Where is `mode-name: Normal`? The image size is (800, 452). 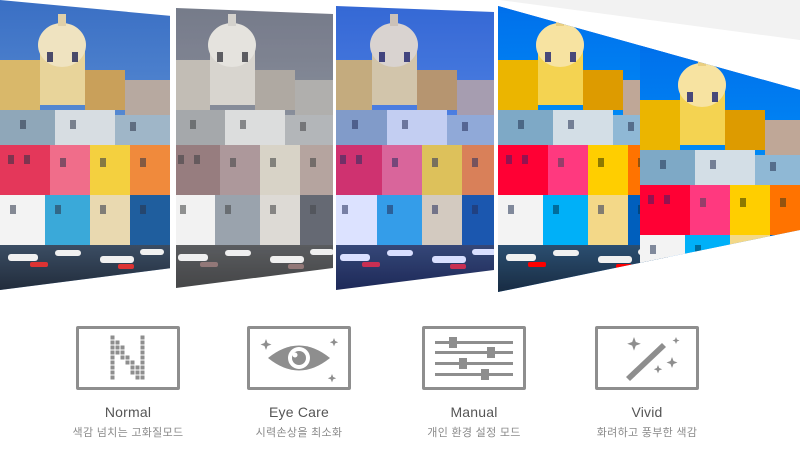
mode-name: Normal is located at coordinates (128, 412).